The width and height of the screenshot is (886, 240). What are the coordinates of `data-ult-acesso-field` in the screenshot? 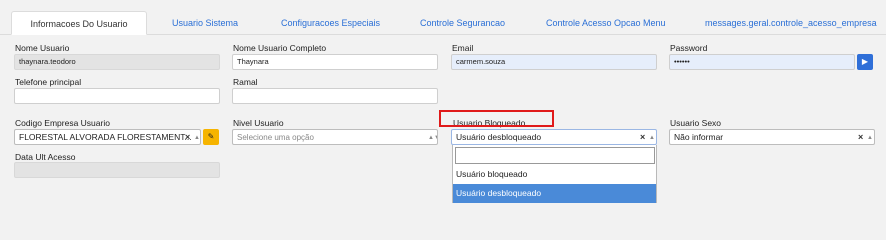 It's located at (117, 170).